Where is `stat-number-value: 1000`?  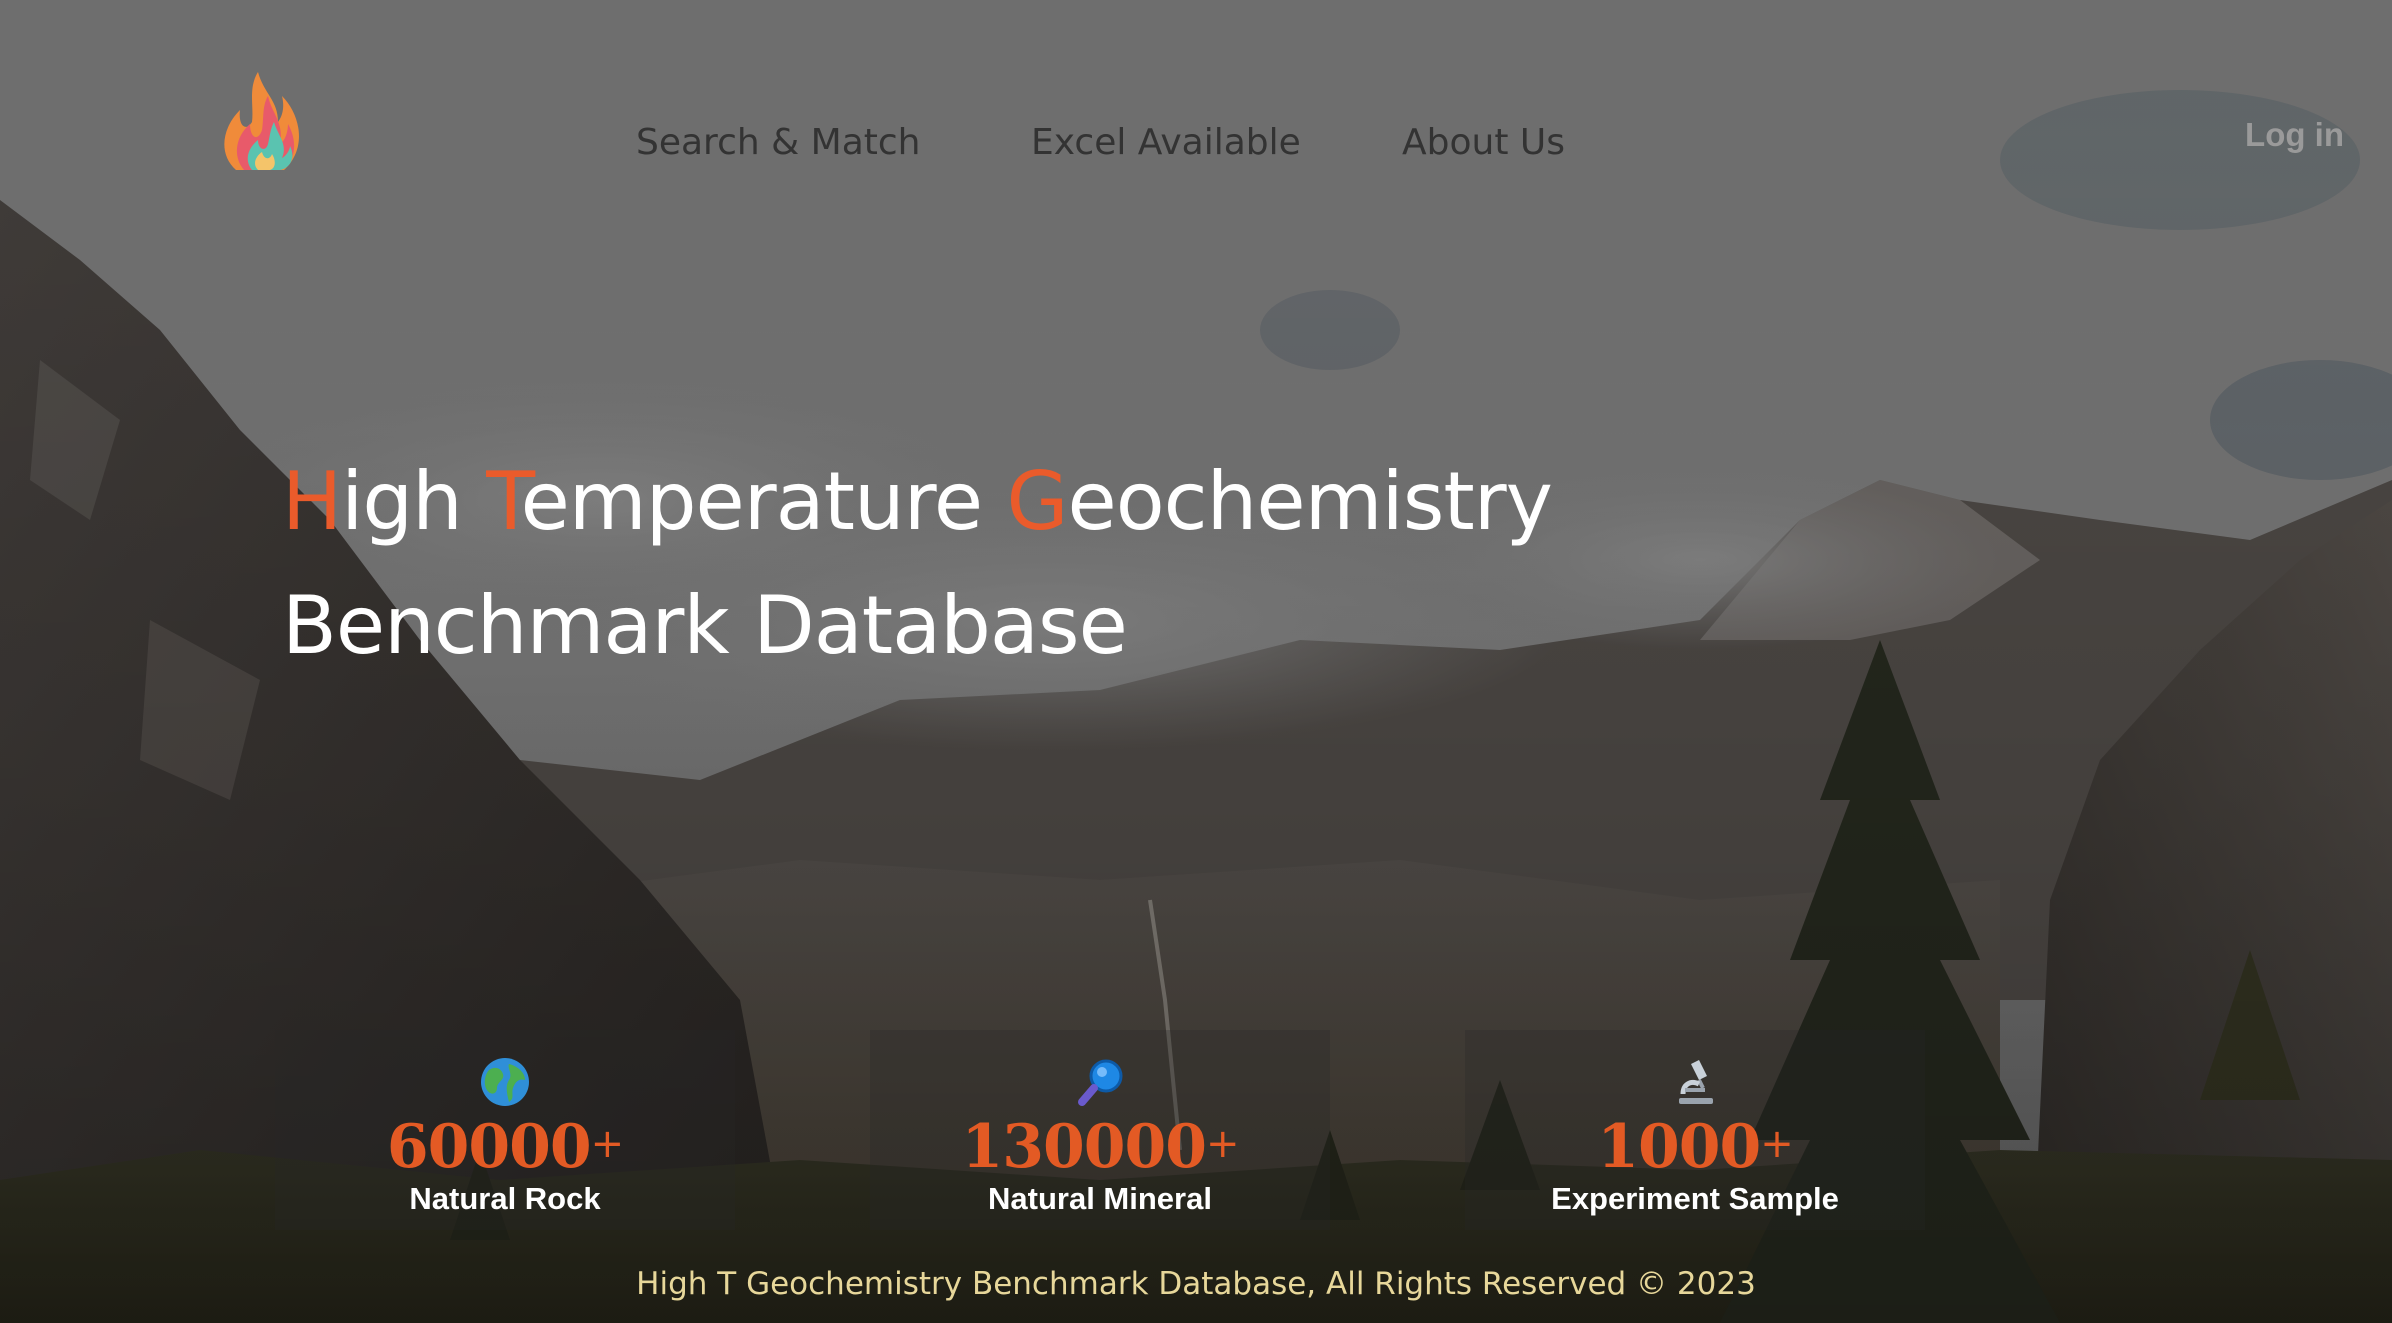 stat-number-value: 1000 is located at coordinates (1679, 1147).